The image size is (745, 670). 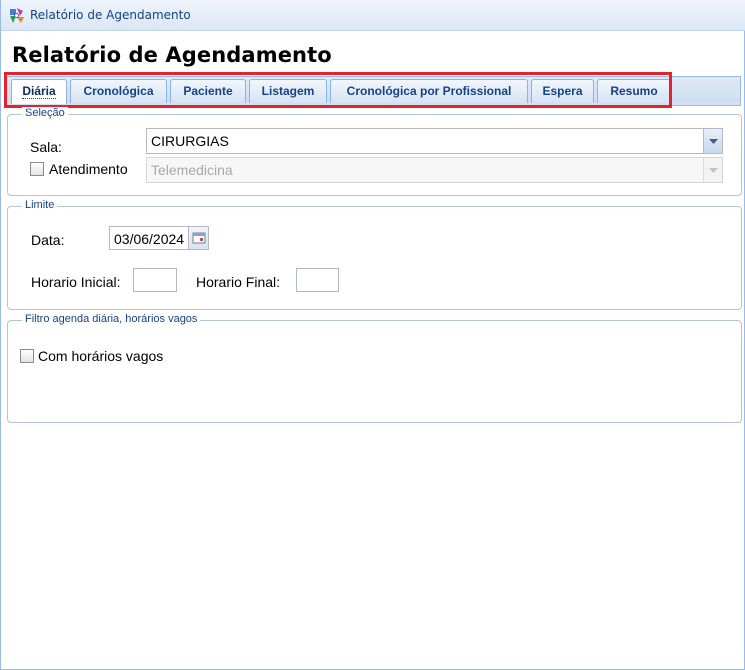 I want to click on tab-cronologica: Cronológica, so click(x=118, y=91).